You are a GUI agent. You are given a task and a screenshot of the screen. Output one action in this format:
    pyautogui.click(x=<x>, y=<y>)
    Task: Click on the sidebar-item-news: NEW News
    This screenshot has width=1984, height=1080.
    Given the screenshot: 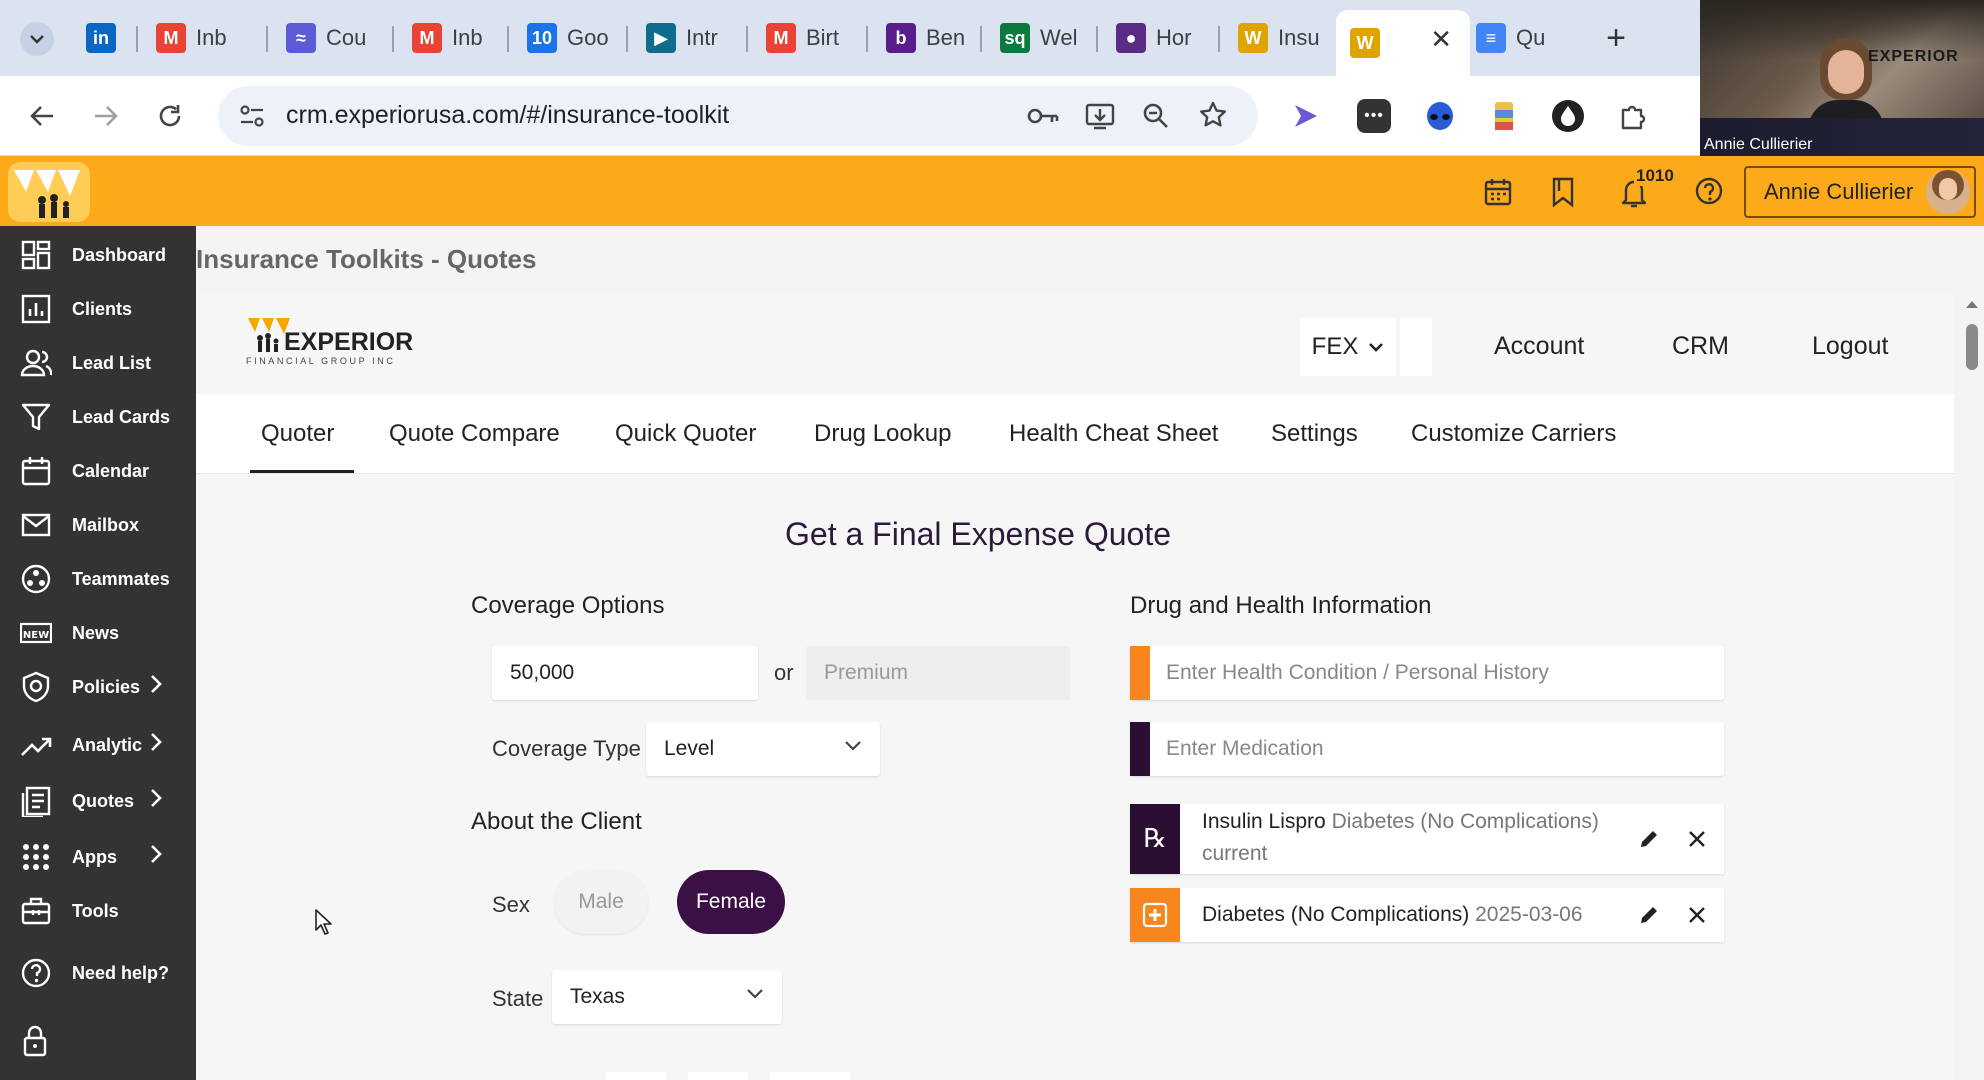 What is the action you would take?
    pyautogui.click(x=98, y=633)
    